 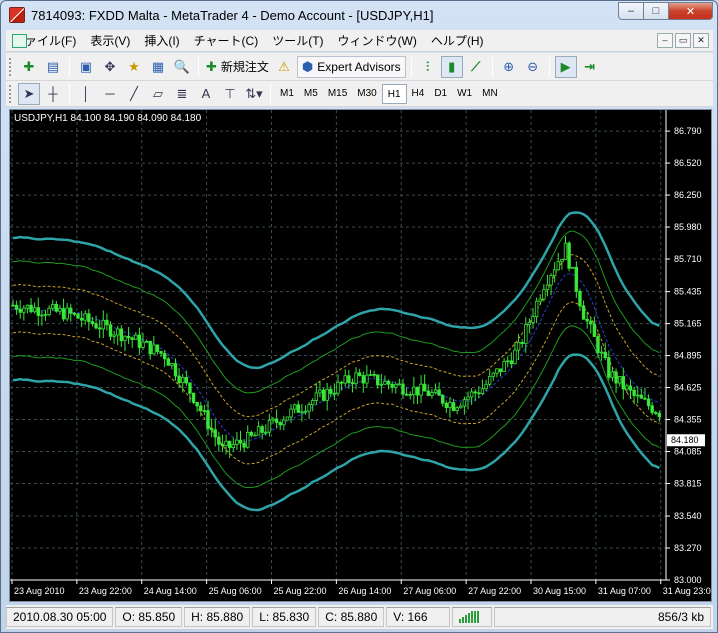 What do you see at coordinates (451, 66) in the screenshot?
I see `candlestick-button: ▮` at bounding box center [451, 66].